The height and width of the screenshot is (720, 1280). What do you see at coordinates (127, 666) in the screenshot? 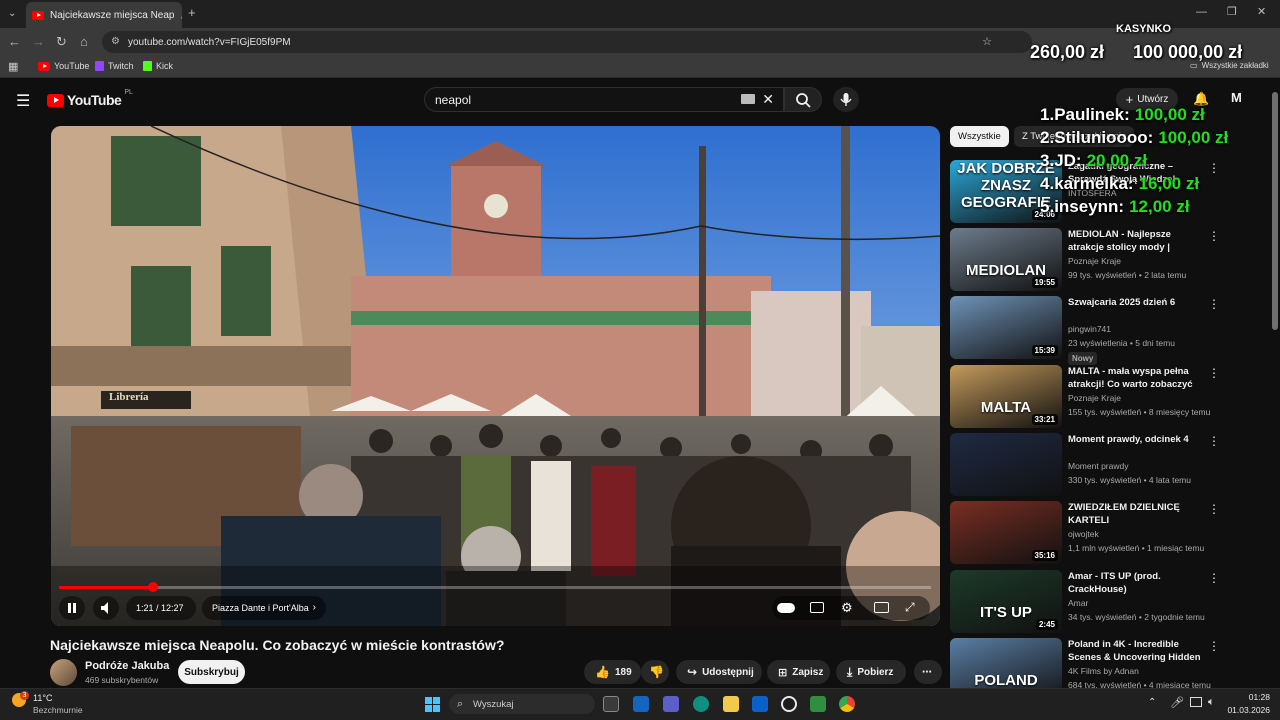
I see `channel-name: Podróże Jakuba` at bounding box center [127, 666].